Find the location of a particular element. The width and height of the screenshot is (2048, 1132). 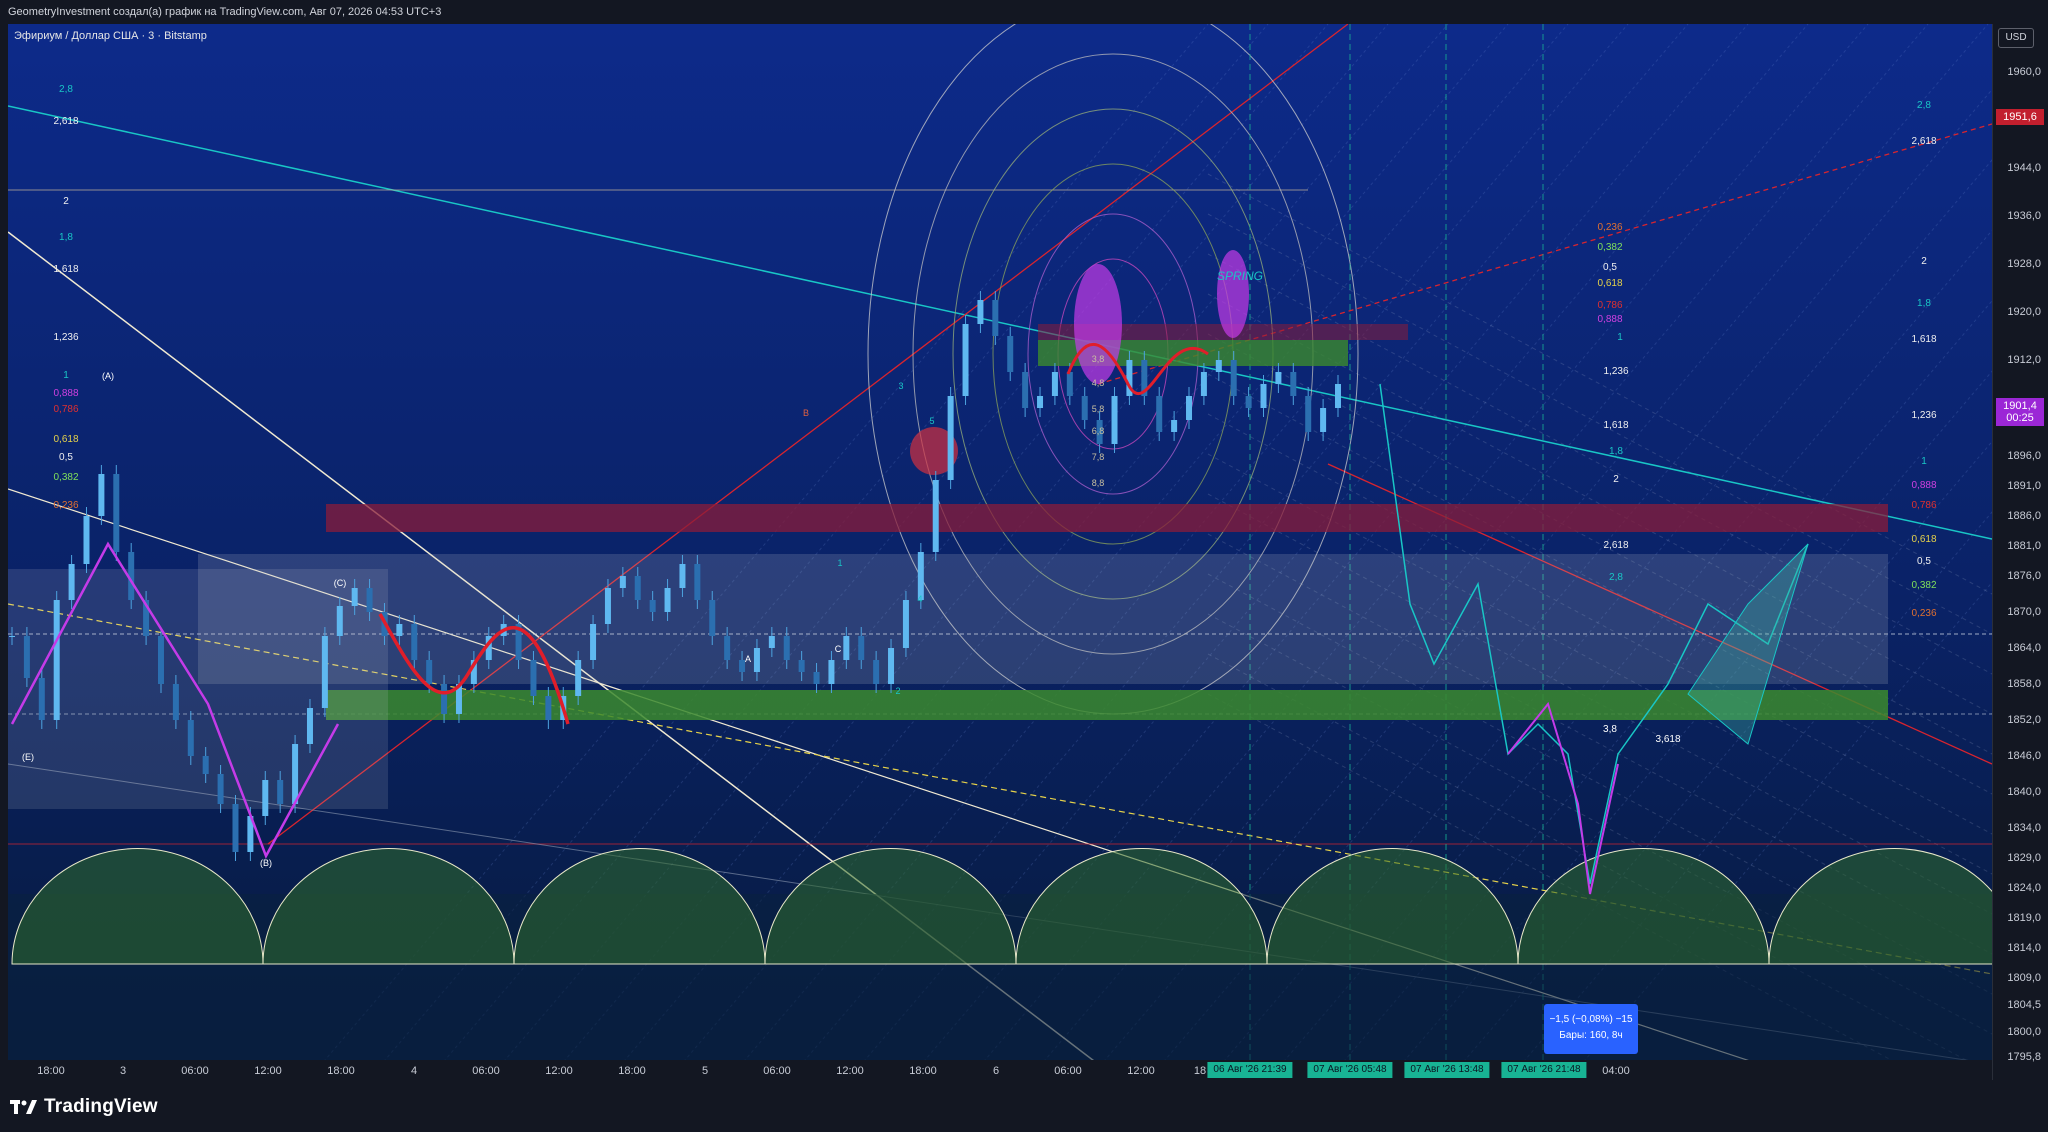

currency-button: USD is located at coordinates (2016, 38).